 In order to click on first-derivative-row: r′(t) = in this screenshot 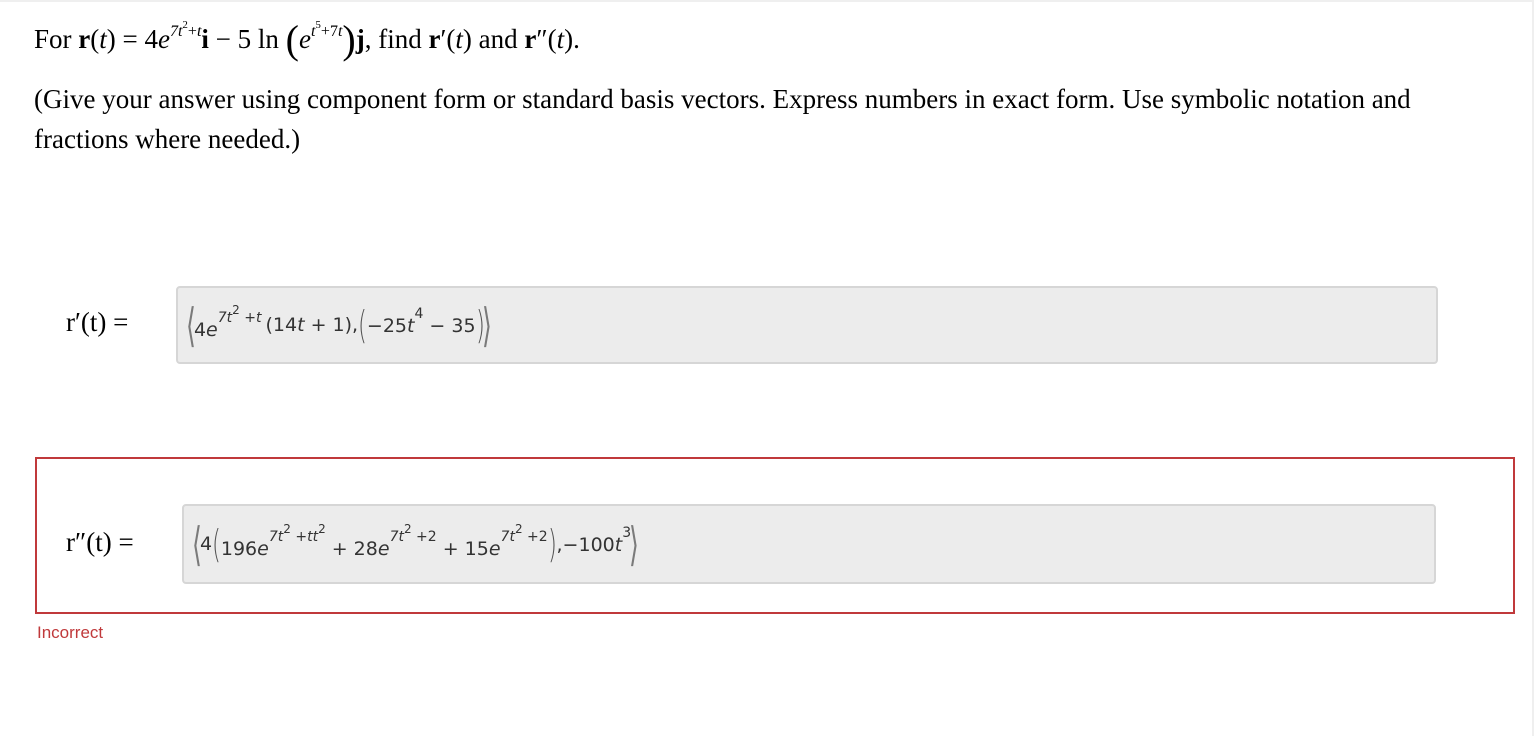, I will do `click(97, 322)`.